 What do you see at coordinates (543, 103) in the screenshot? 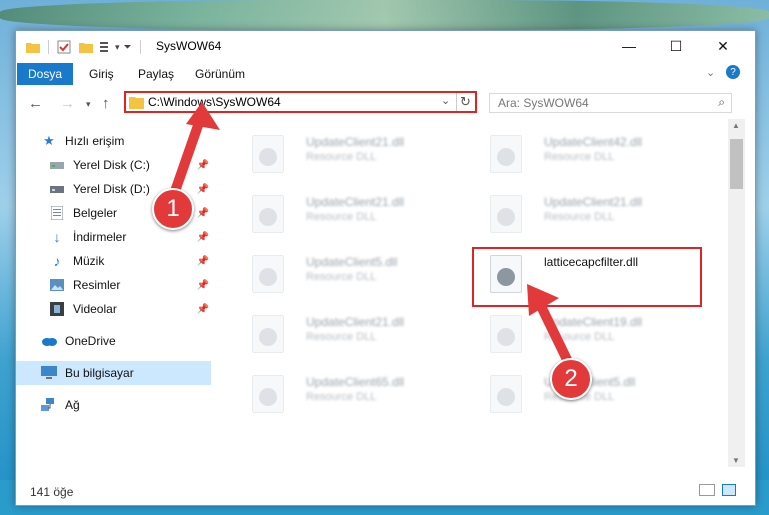
I see `search-input: Ara: SysWOW64` at bounding box center [543, 103].